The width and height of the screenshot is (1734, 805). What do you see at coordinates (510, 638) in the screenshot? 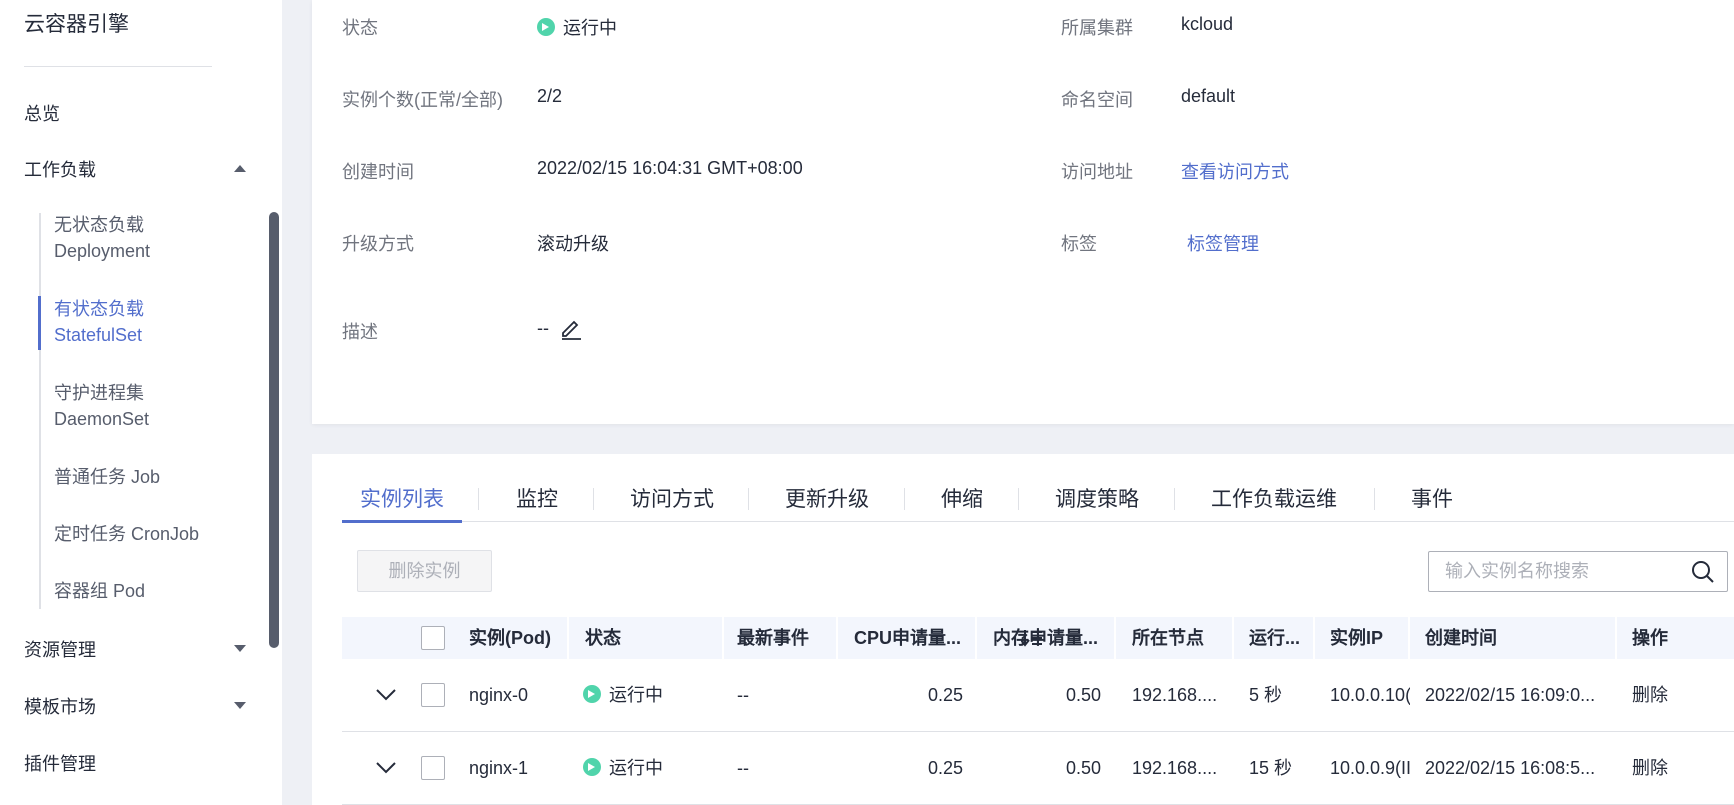
I see `header-pod: 实例(Pod)` at bounding box center [510, 638].